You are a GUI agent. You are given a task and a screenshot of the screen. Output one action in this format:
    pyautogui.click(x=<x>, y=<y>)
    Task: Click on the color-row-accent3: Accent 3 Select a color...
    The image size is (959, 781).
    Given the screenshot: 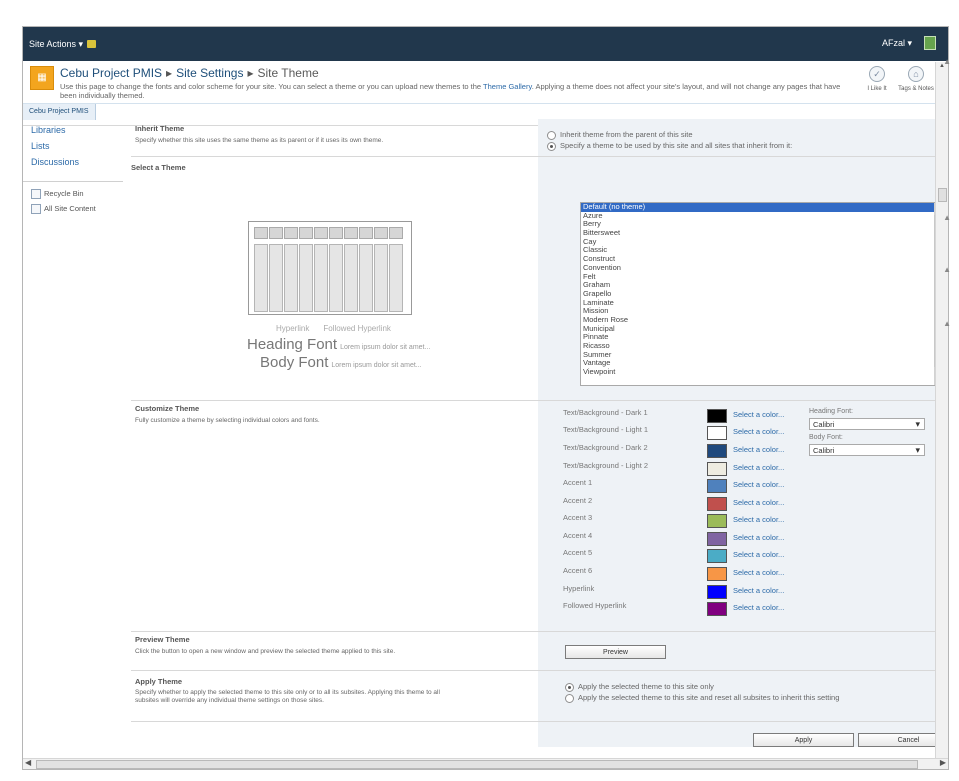 What is the action you would take?
    pyautogui.click(x=708, y=520)
    